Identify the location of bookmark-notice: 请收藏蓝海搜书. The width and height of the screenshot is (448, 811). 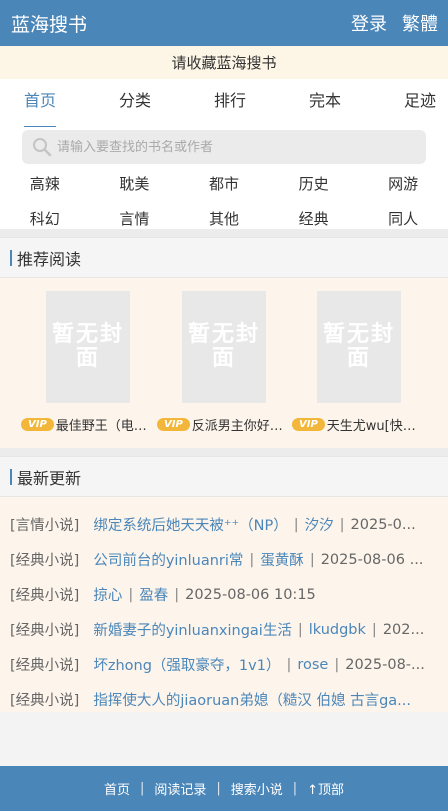
(224, 62).